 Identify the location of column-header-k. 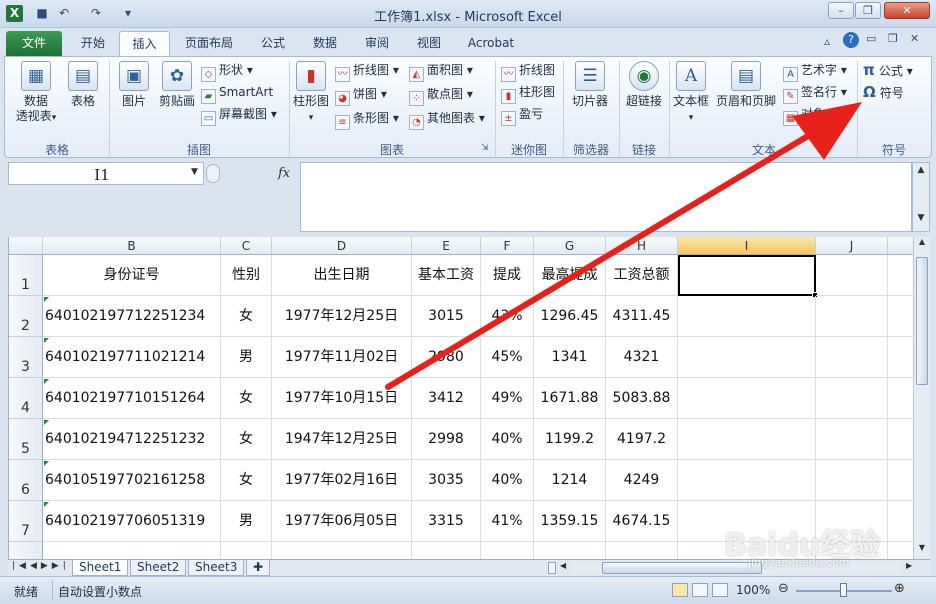
(901, 246).